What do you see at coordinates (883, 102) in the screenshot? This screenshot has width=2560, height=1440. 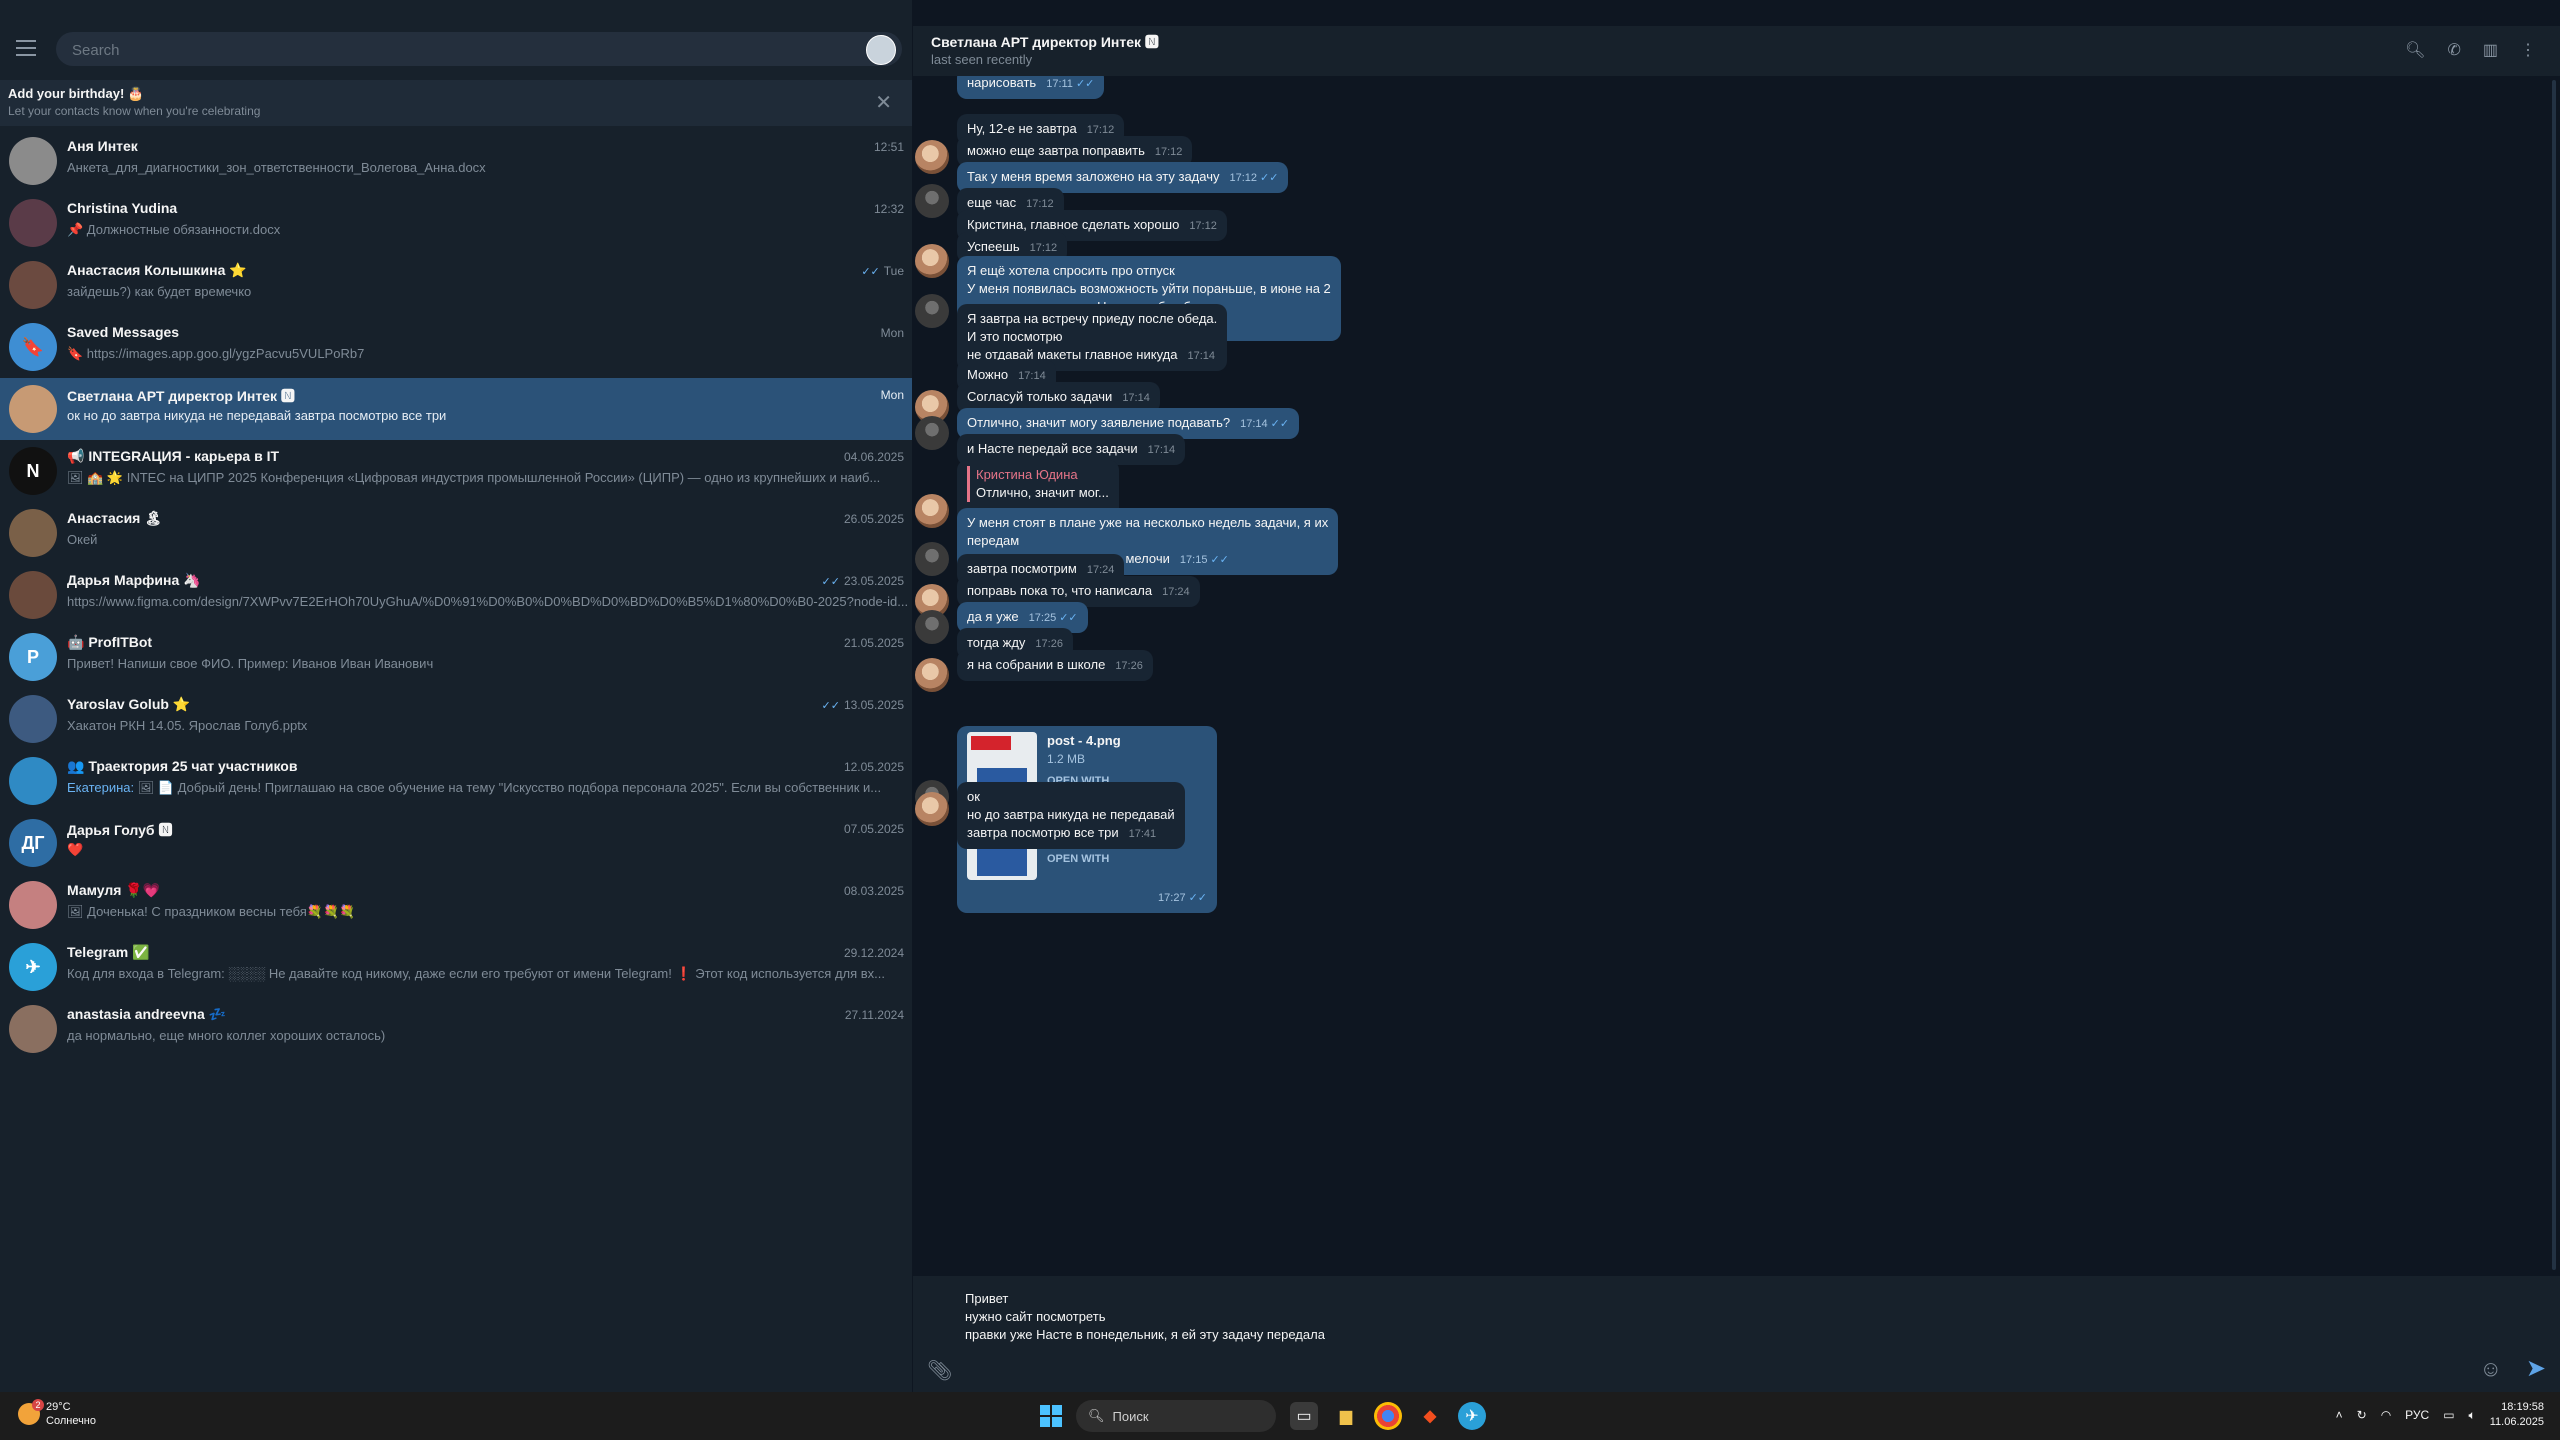 I see `close-icon: ✕` at bounding box center [883, 102].